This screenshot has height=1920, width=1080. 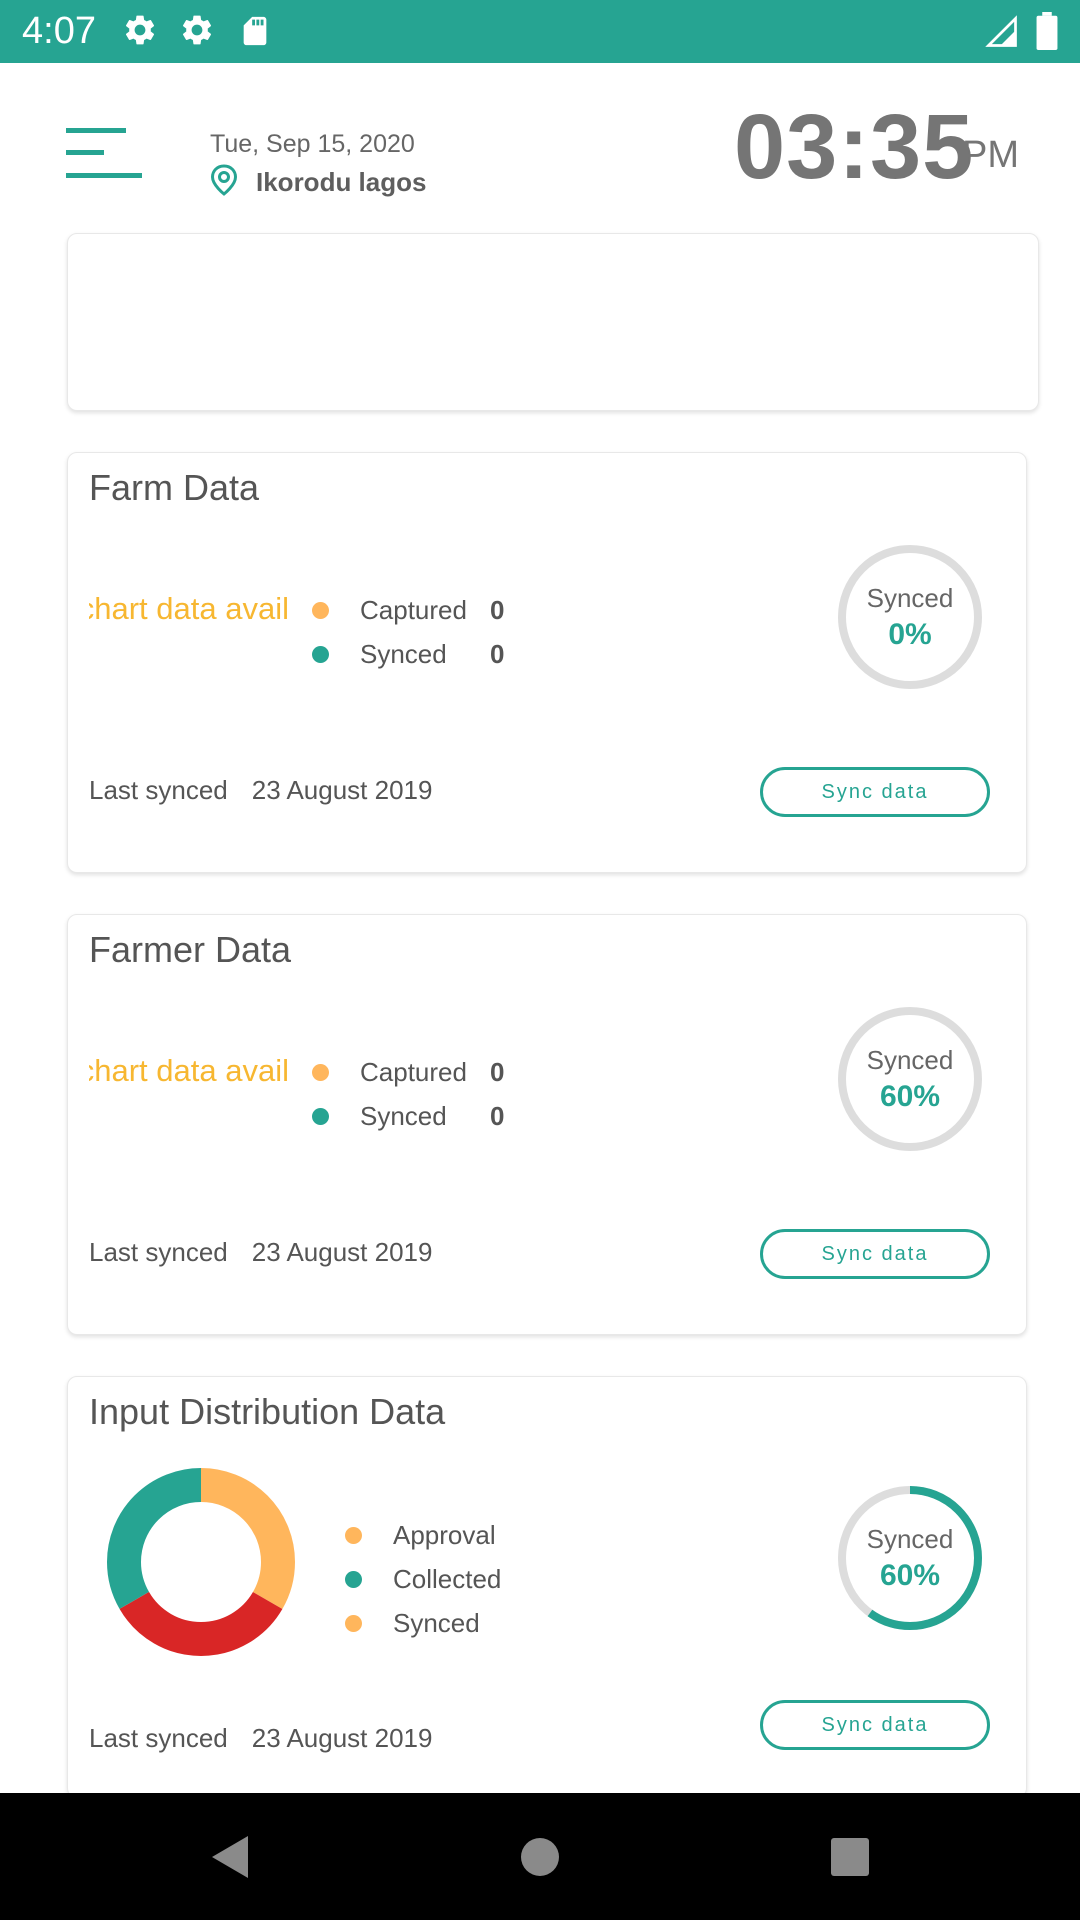 What do you see at coordinates (854, 147) in the screenshot?
I see `clock-time: 03:35` at bounding box center [854, 147].